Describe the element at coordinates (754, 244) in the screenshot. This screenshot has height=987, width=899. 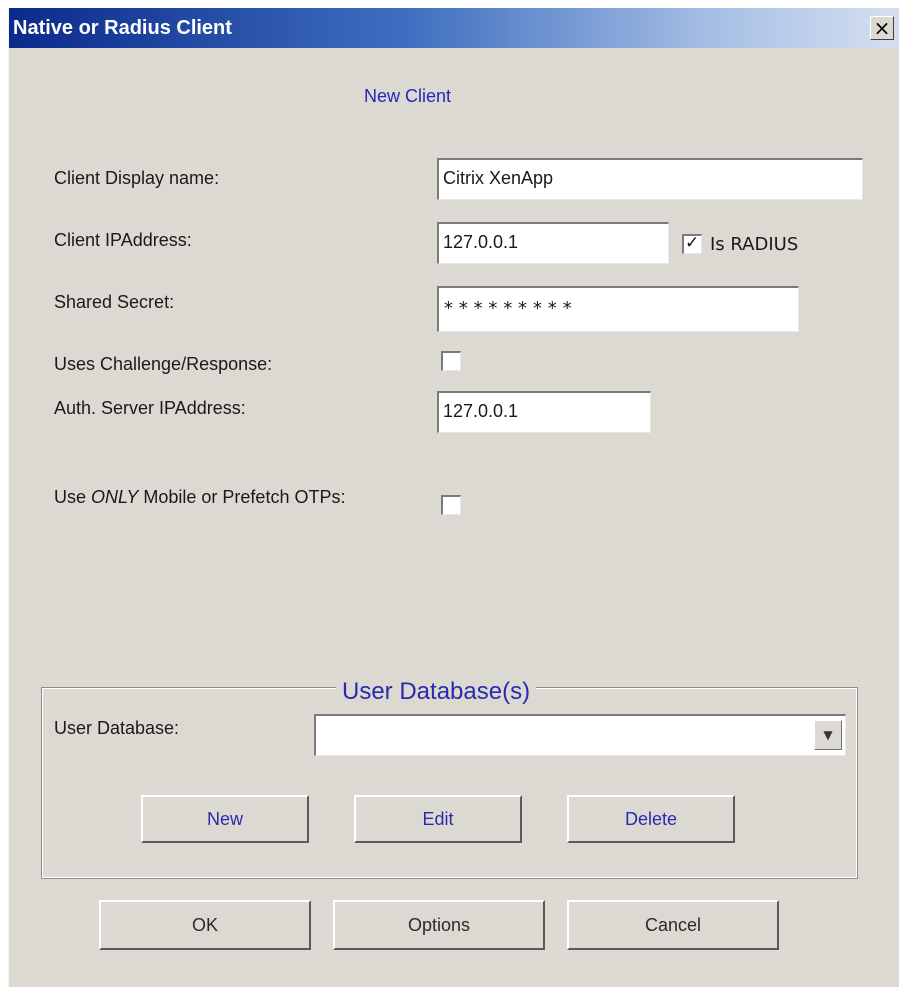
I see `is-radius-label: Is RADIUS` at that location.